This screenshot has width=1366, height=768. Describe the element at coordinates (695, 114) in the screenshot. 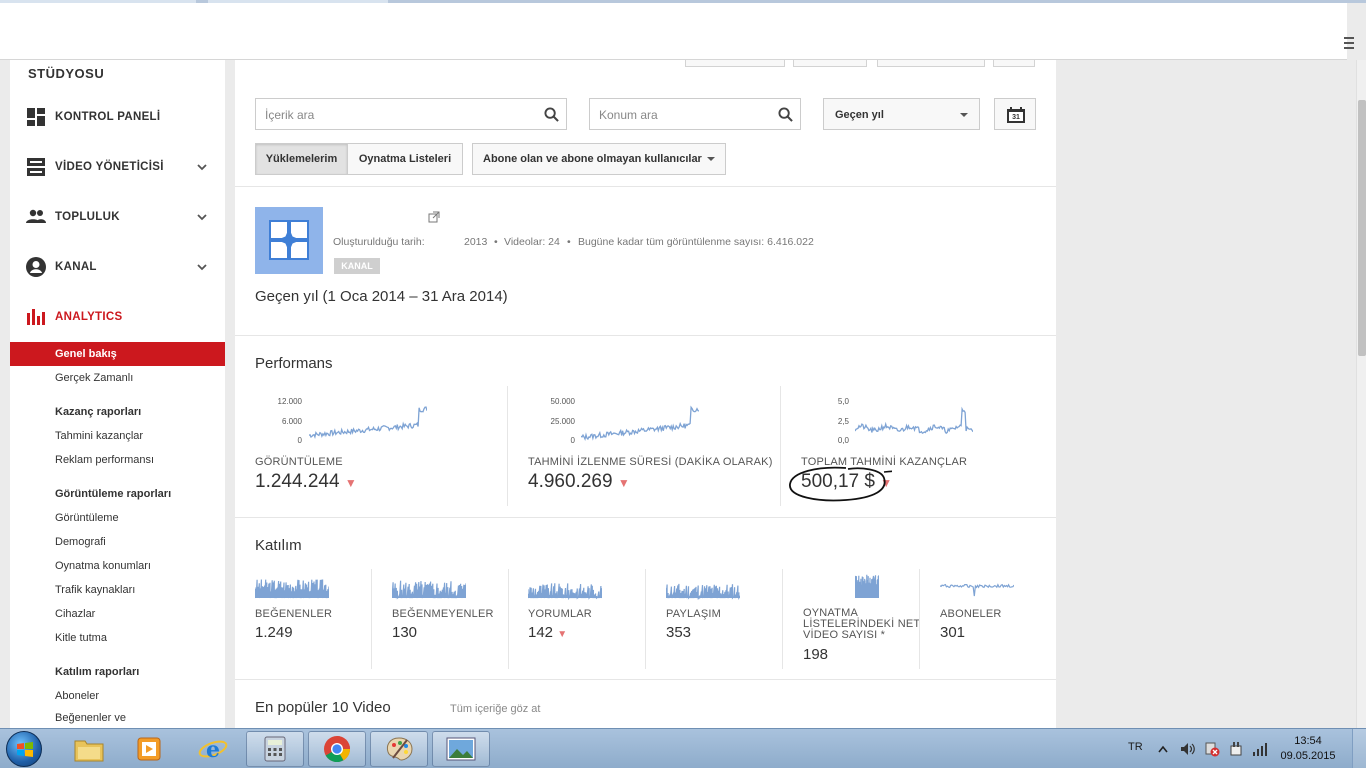

I see `location-search-input: Konum ara` at that location.